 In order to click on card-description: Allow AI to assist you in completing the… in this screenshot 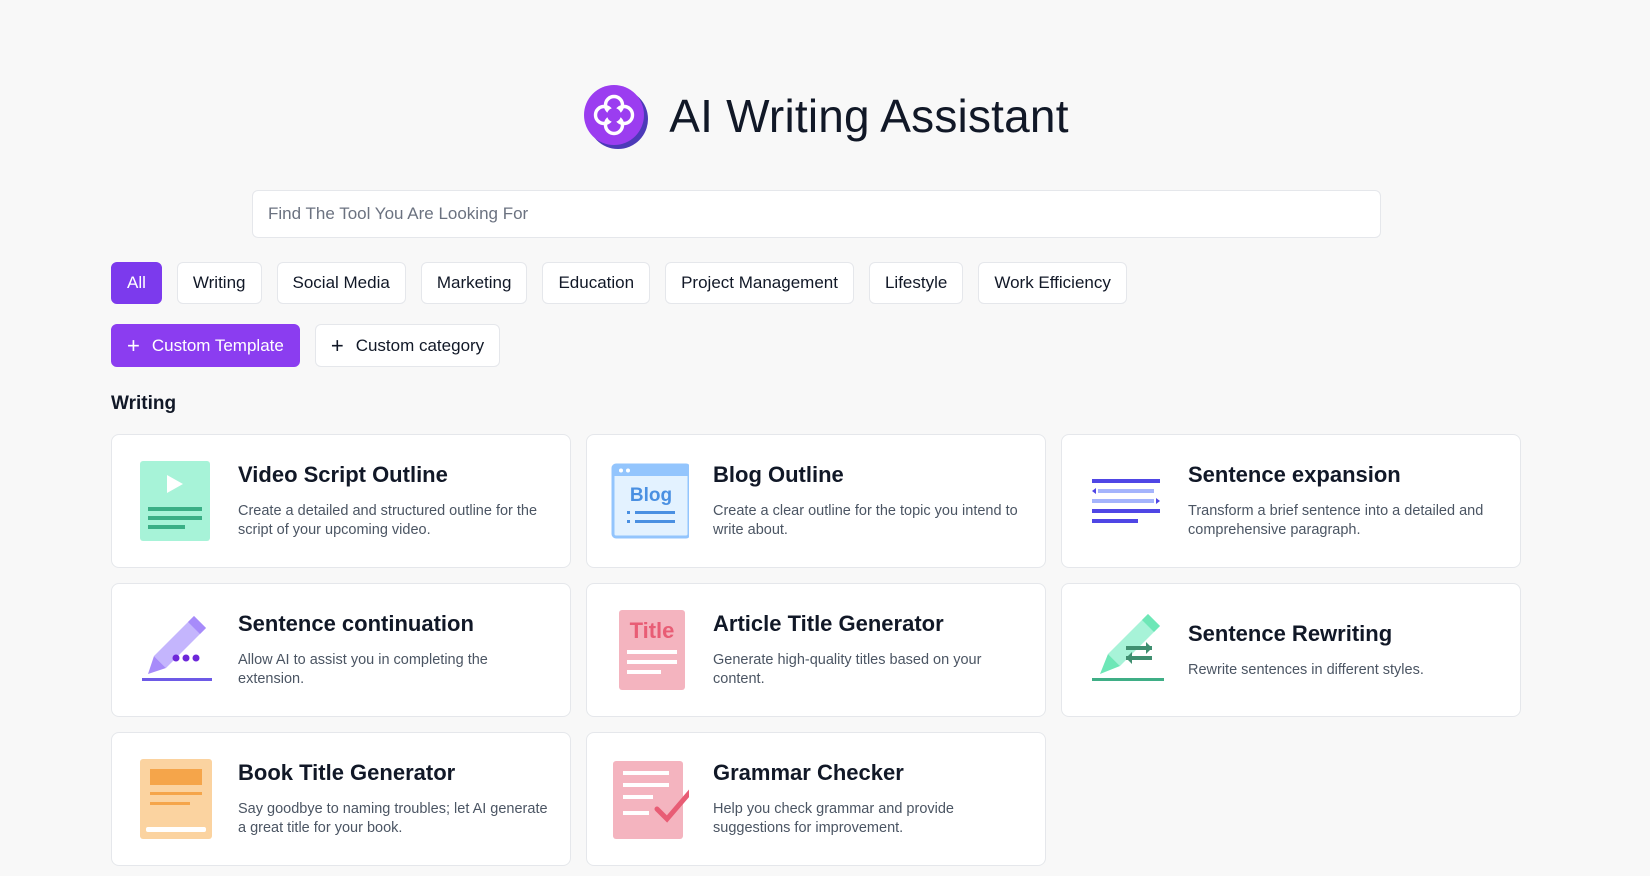, I will do `click(363, 669)`.